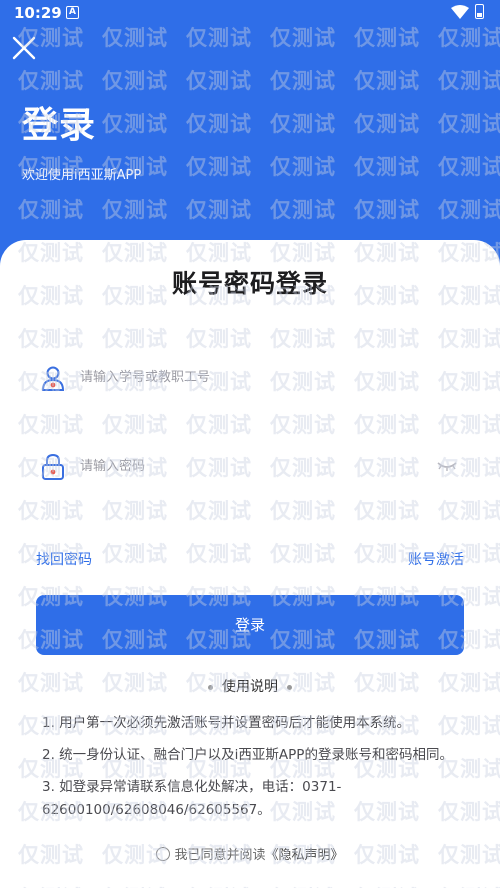 Image resolution: width=500 pixels, height=888 pixels. I want to click on usage-note: 2. 统一身份认证、融合门户以及i西亚斯APP的登录账号和密码相同。, so click(247, 755).